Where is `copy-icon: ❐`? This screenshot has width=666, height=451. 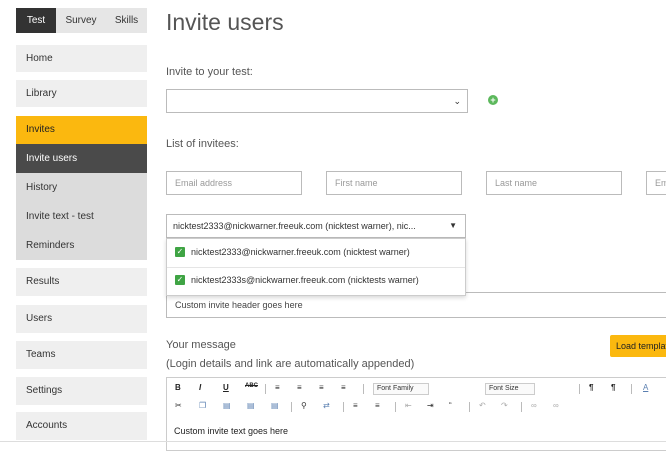
copy-icon: ❐ is located at coordinates (202, 405).